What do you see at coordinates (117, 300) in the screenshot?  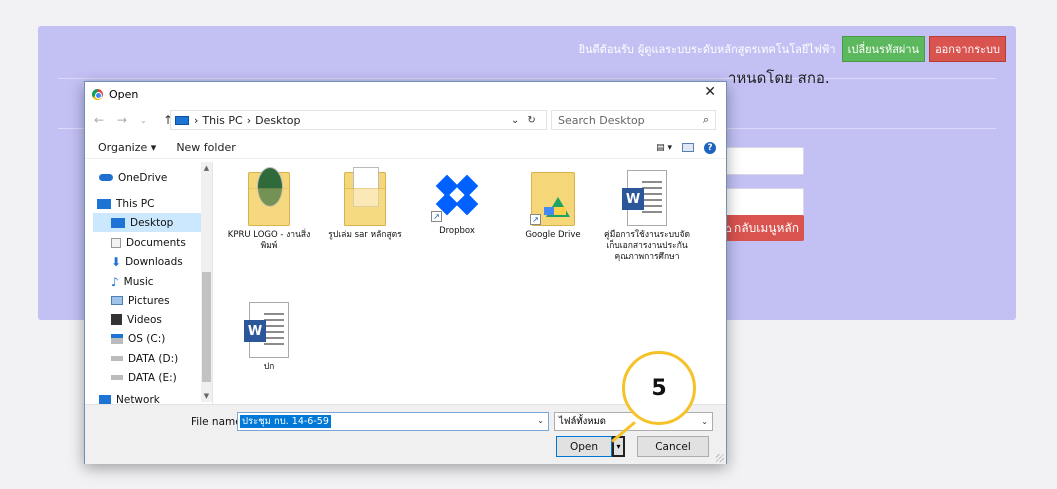 I see `pictures-icon` at bounding box center [117, 300].